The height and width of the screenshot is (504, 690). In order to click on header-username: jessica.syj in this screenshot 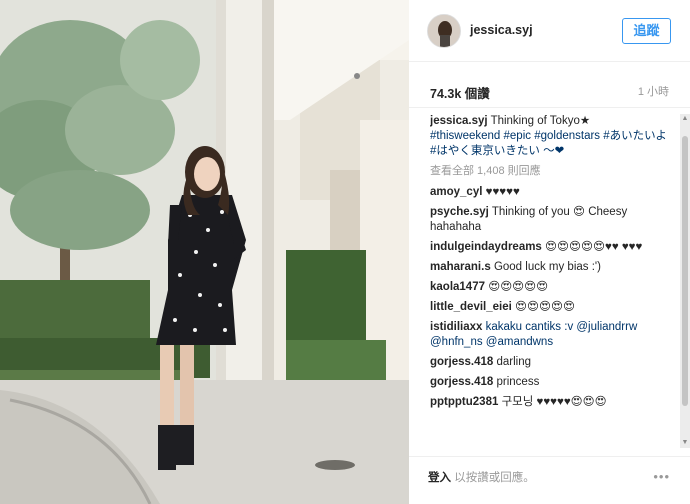, I will do `click(501, 30)`.